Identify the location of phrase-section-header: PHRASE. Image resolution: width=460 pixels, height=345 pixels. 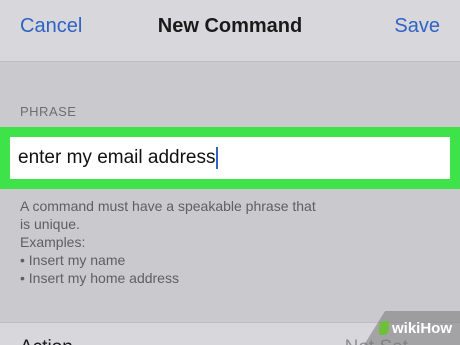
(48, 111).